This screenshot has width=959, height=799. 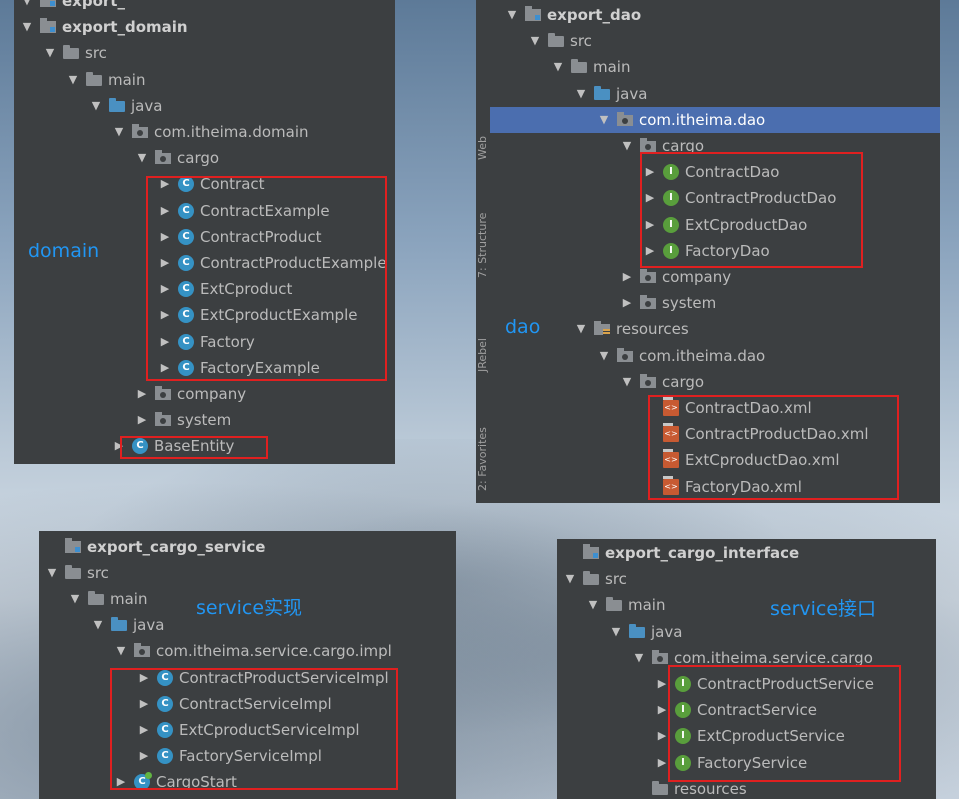 What do you see at coordinates (204, 27) in the screenshot?
I see `tree-row: ▼ export_domain` at bounding box center [204, 27].